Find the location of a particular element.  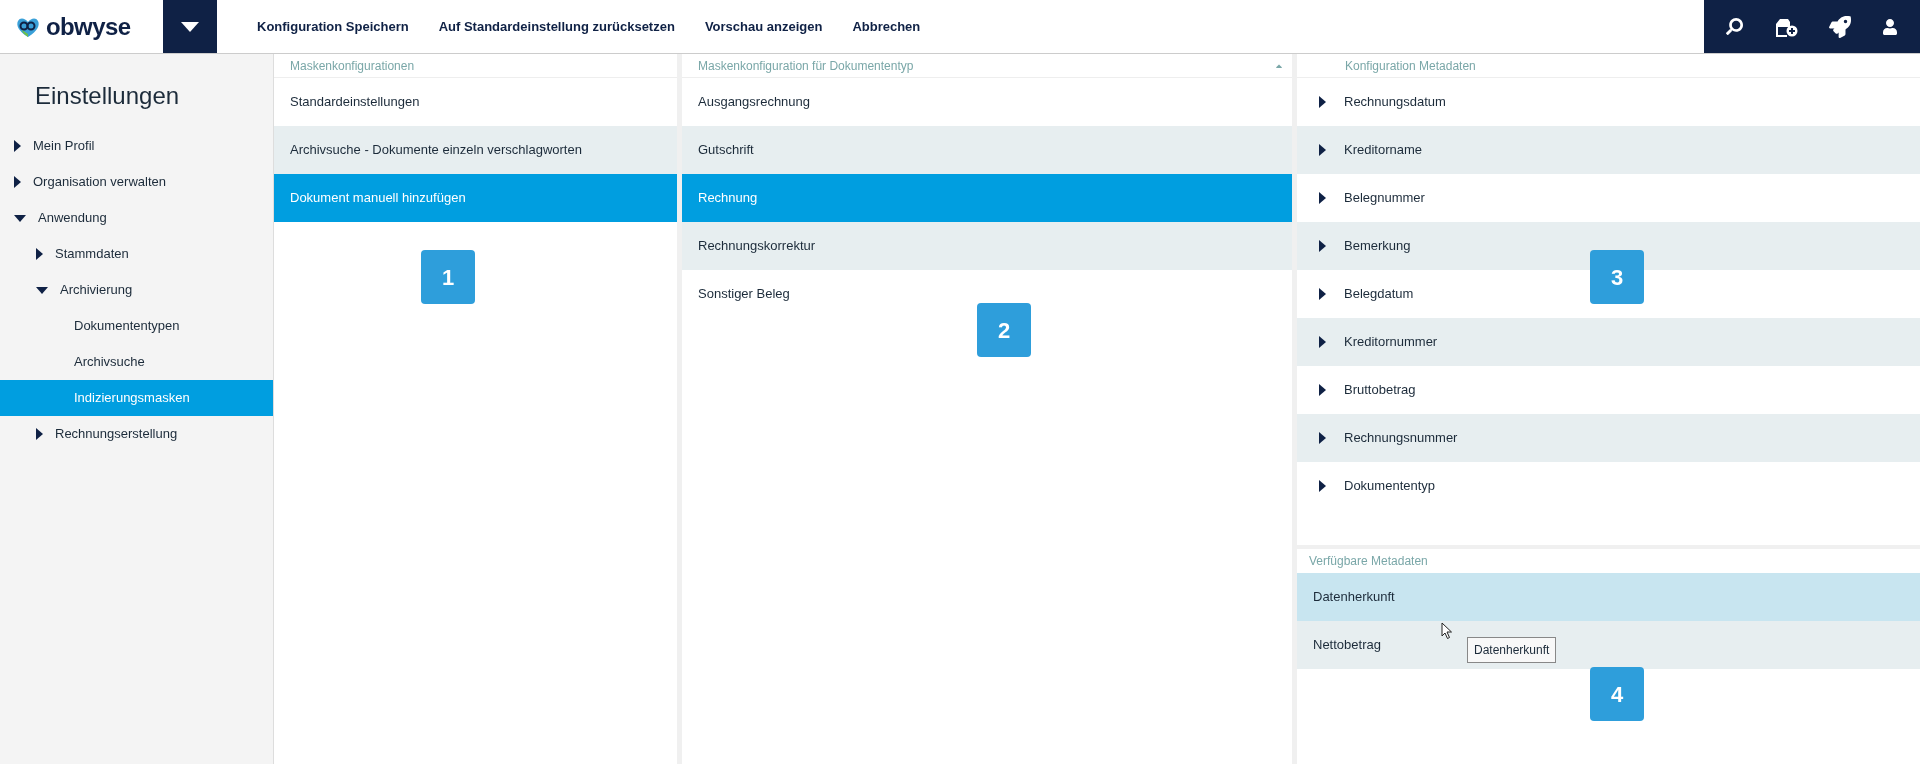

logo-text: obwyse is located at coordinates (88, 26).